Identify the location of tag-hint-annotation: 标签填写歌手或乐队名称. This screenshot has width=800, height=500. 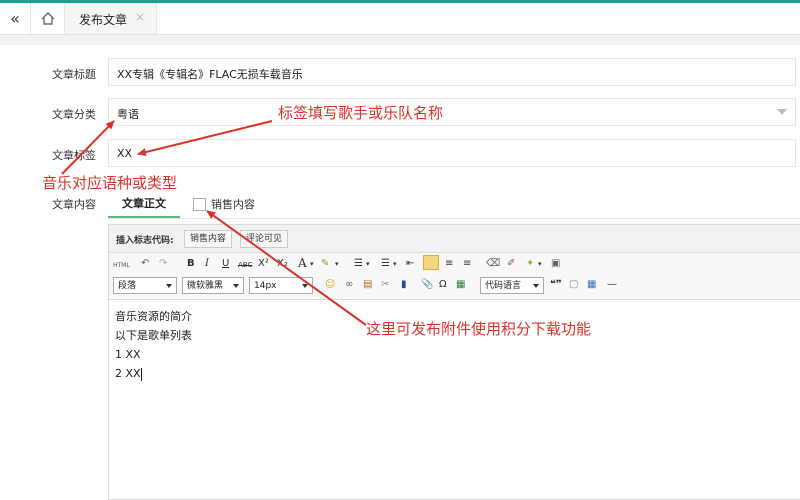
(361, 113).